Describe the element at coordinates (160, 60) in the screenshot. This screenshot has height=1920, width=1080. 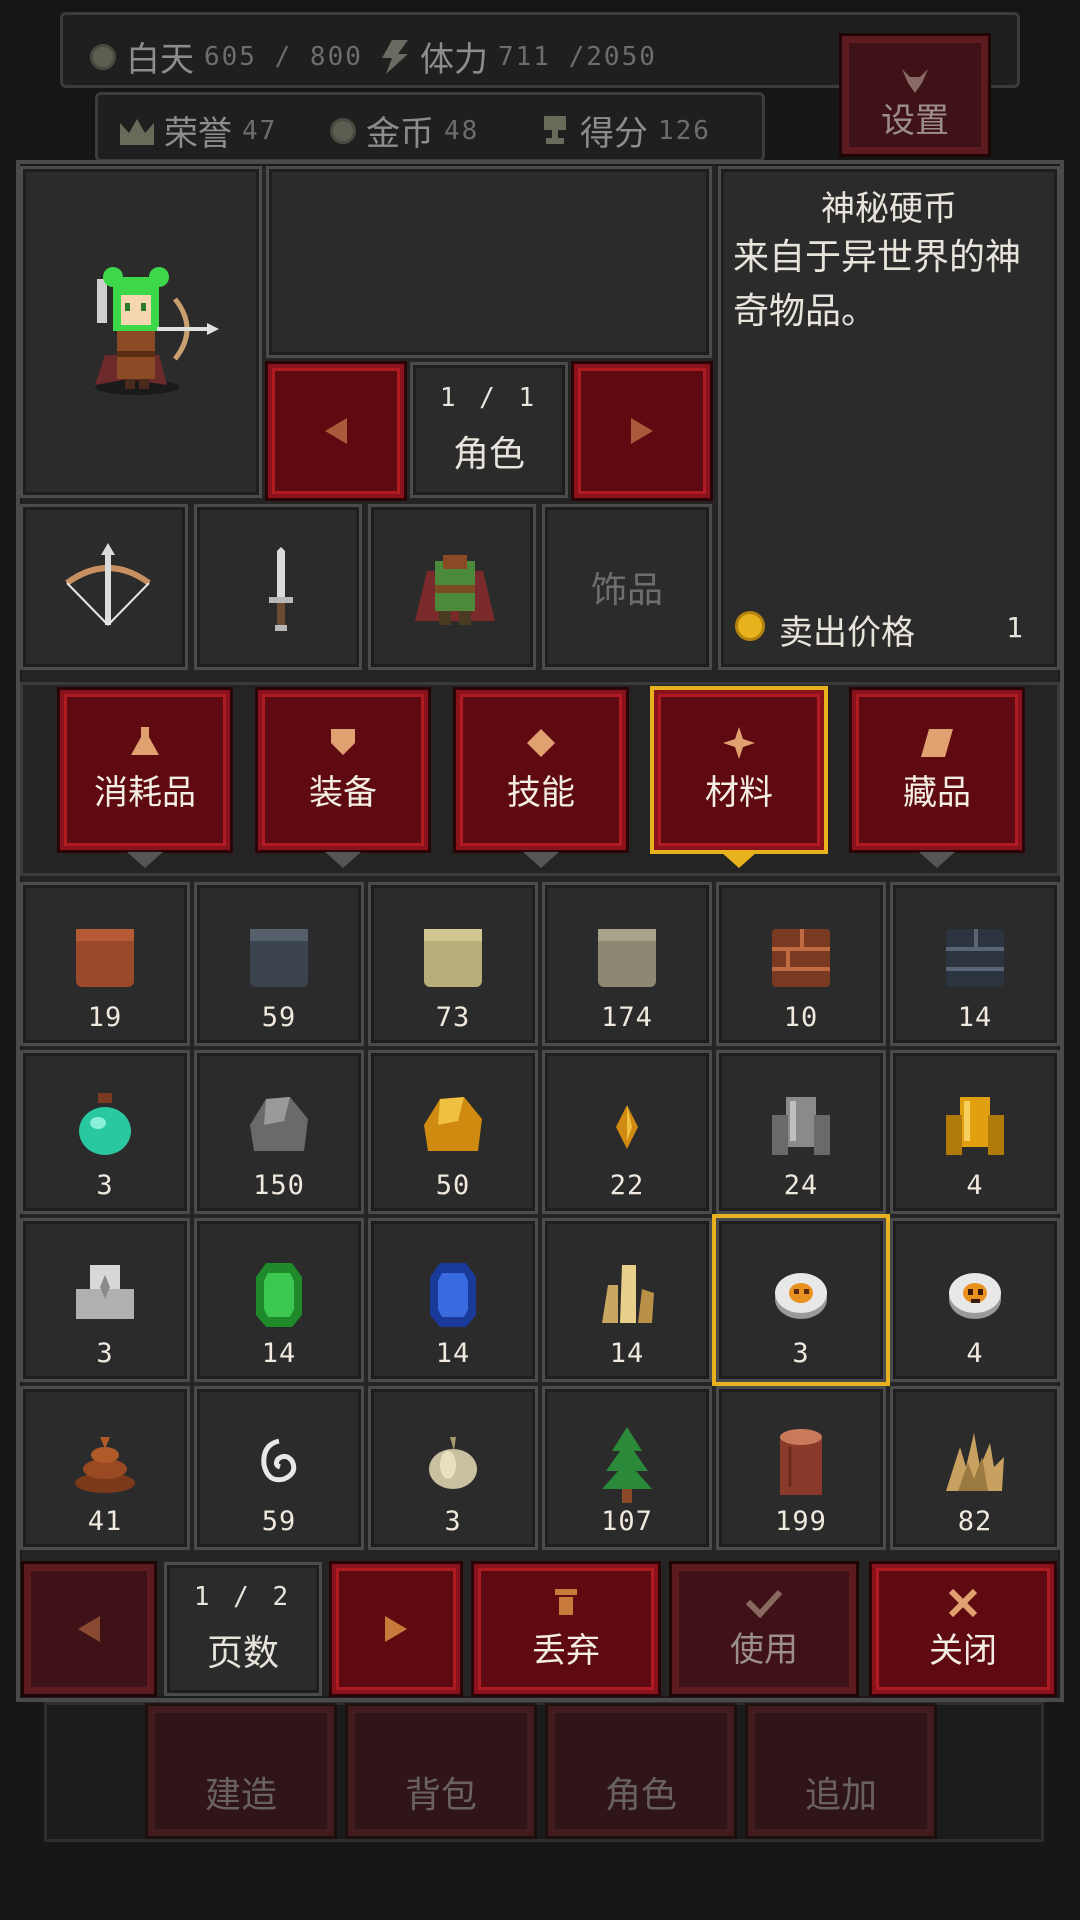
I see `day-label: 白天` at that location.